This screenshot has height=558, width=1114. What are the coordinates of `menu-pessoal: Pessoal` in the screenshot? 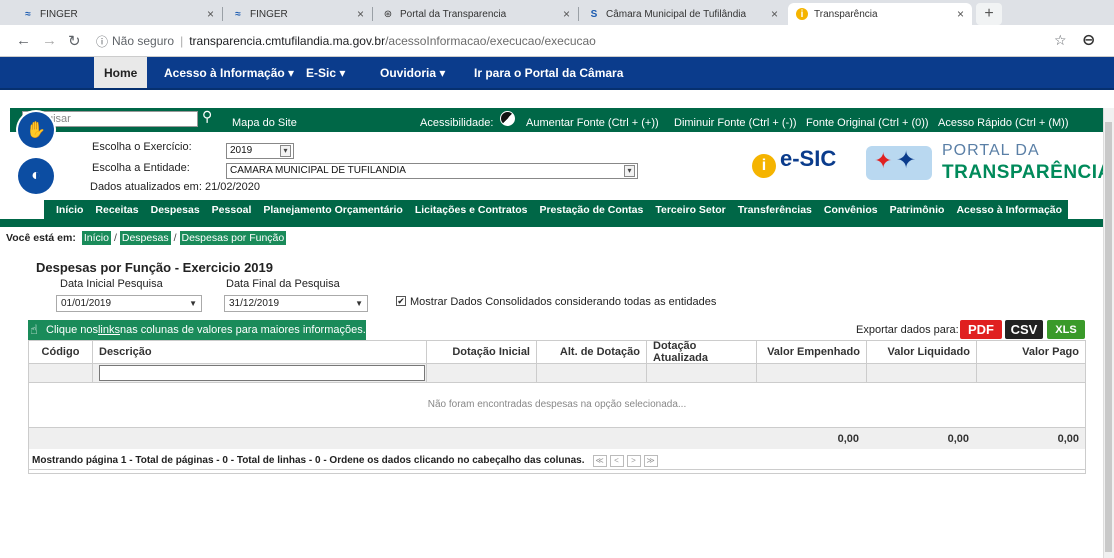 It's located at (232, 210).